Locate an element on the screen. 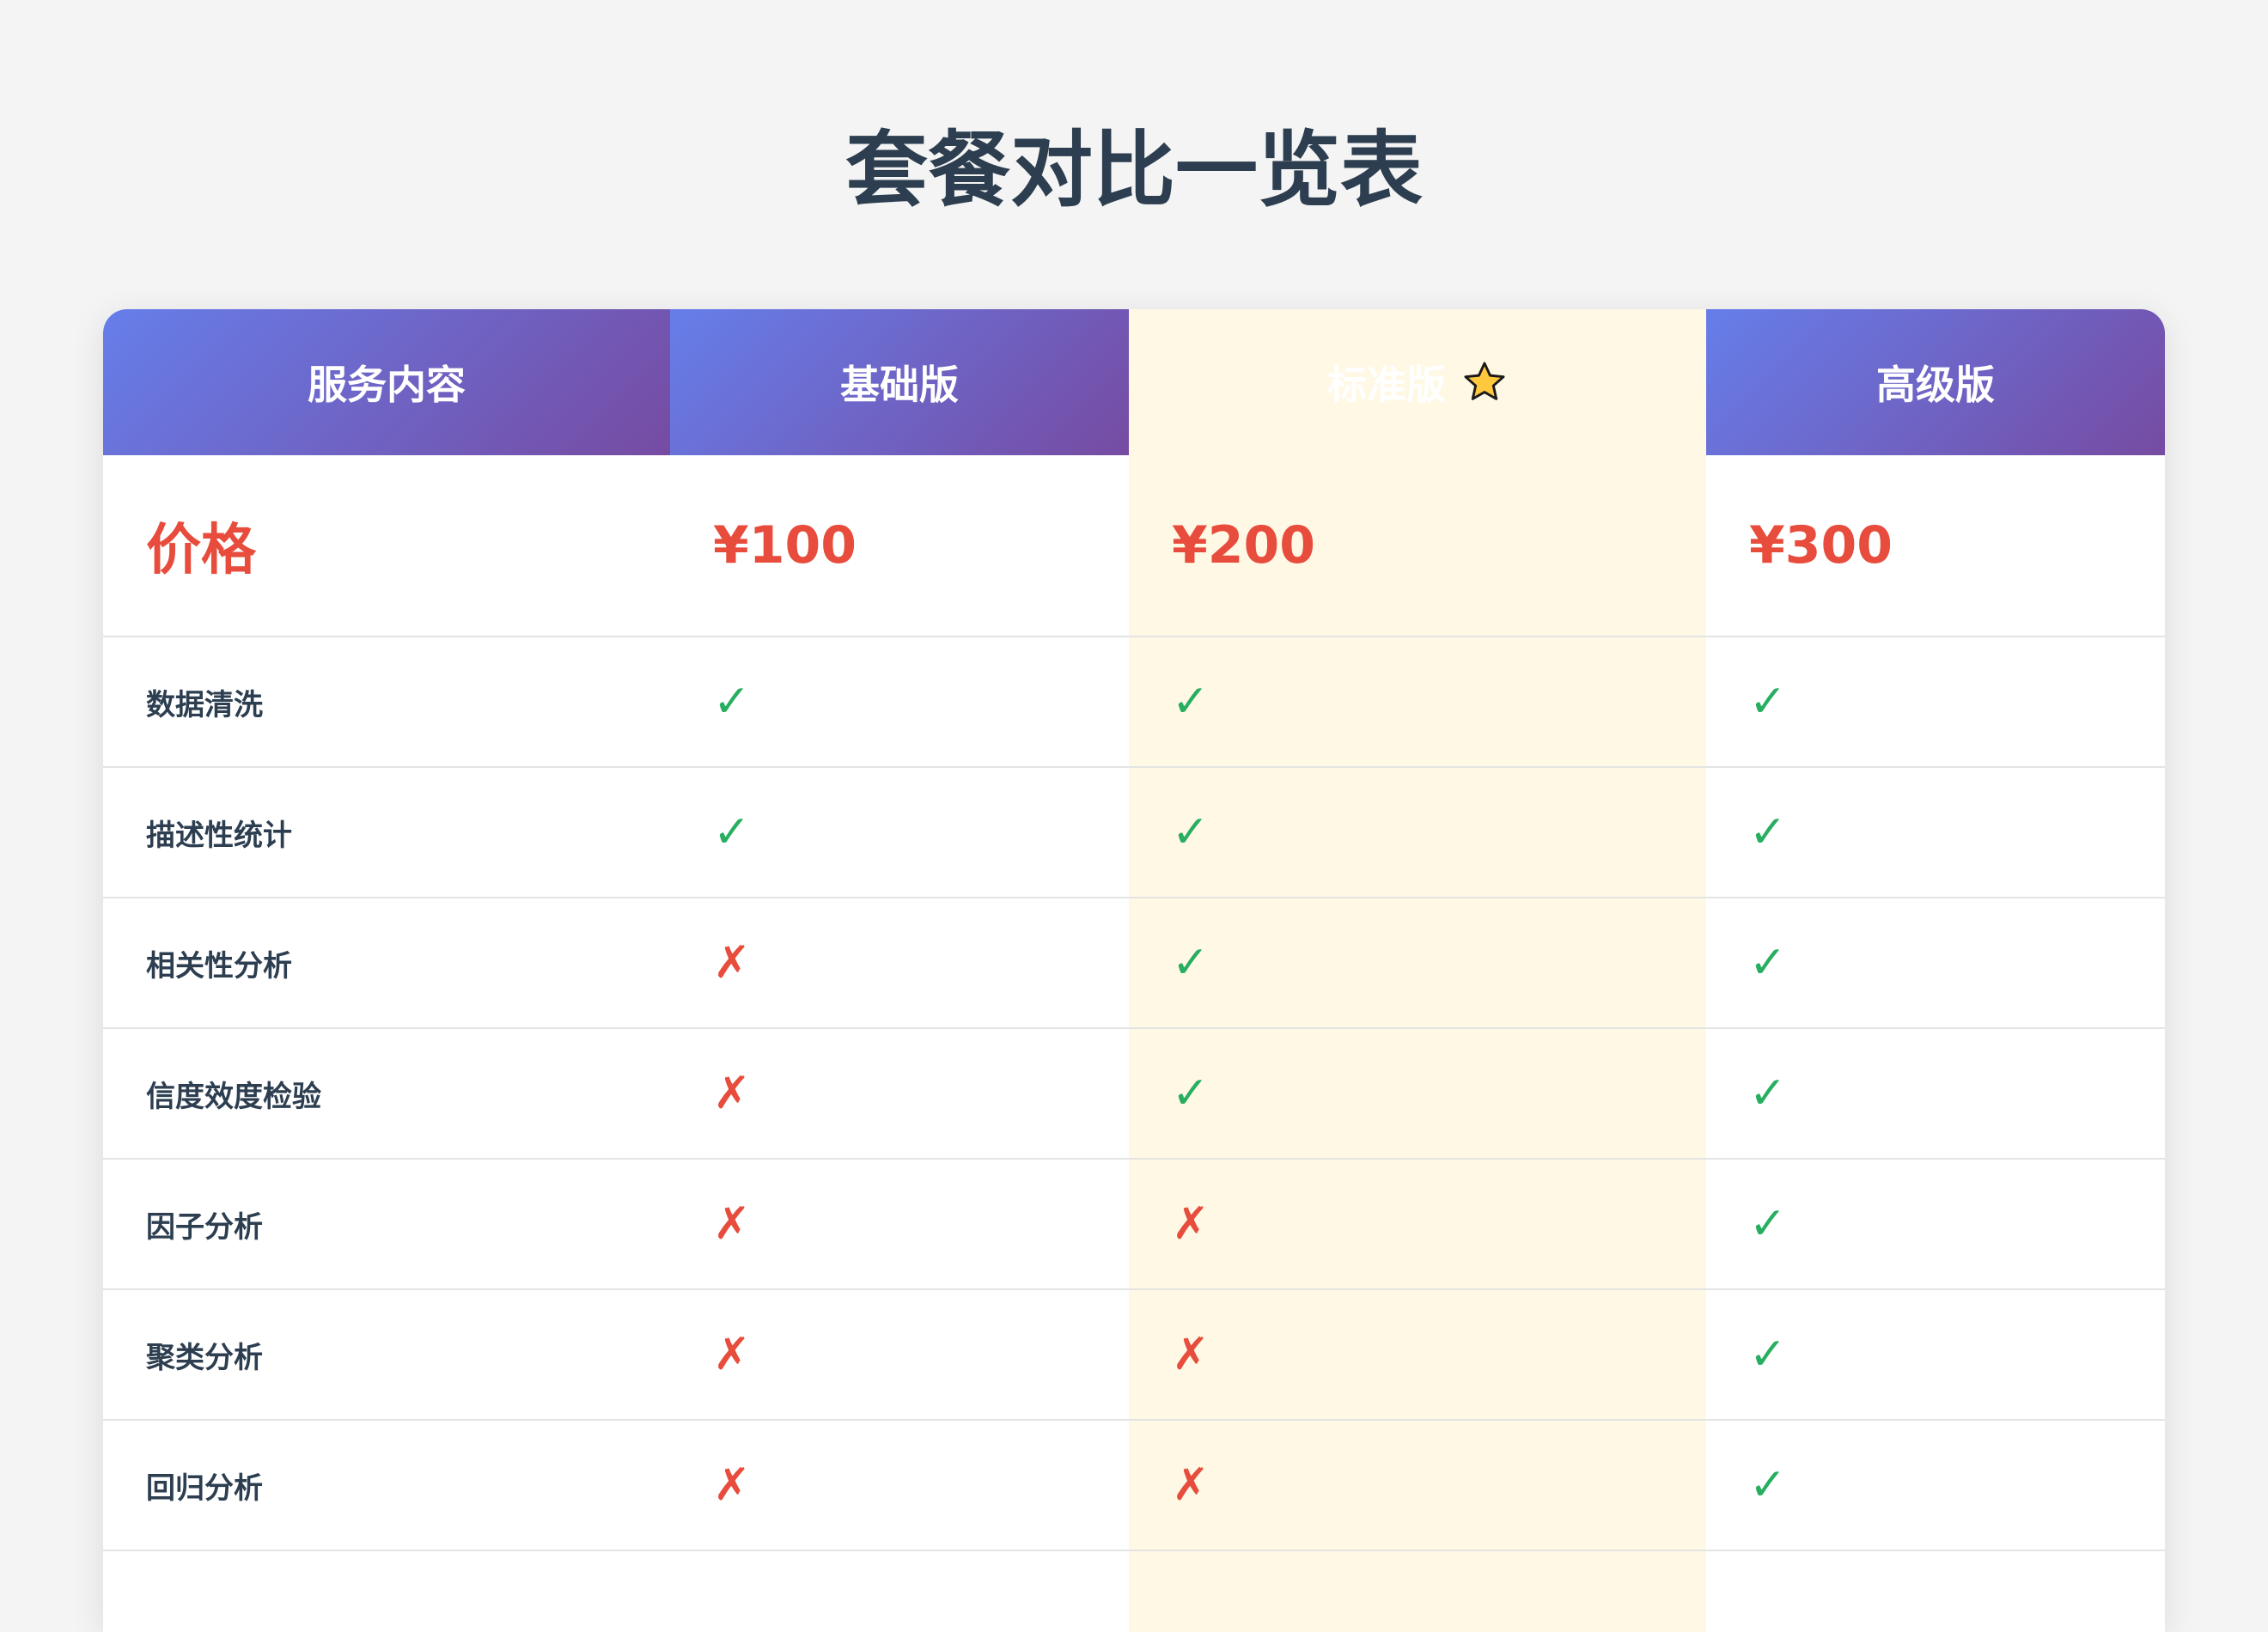  price-basic: ¥100 is located at coordinates (785, 545).